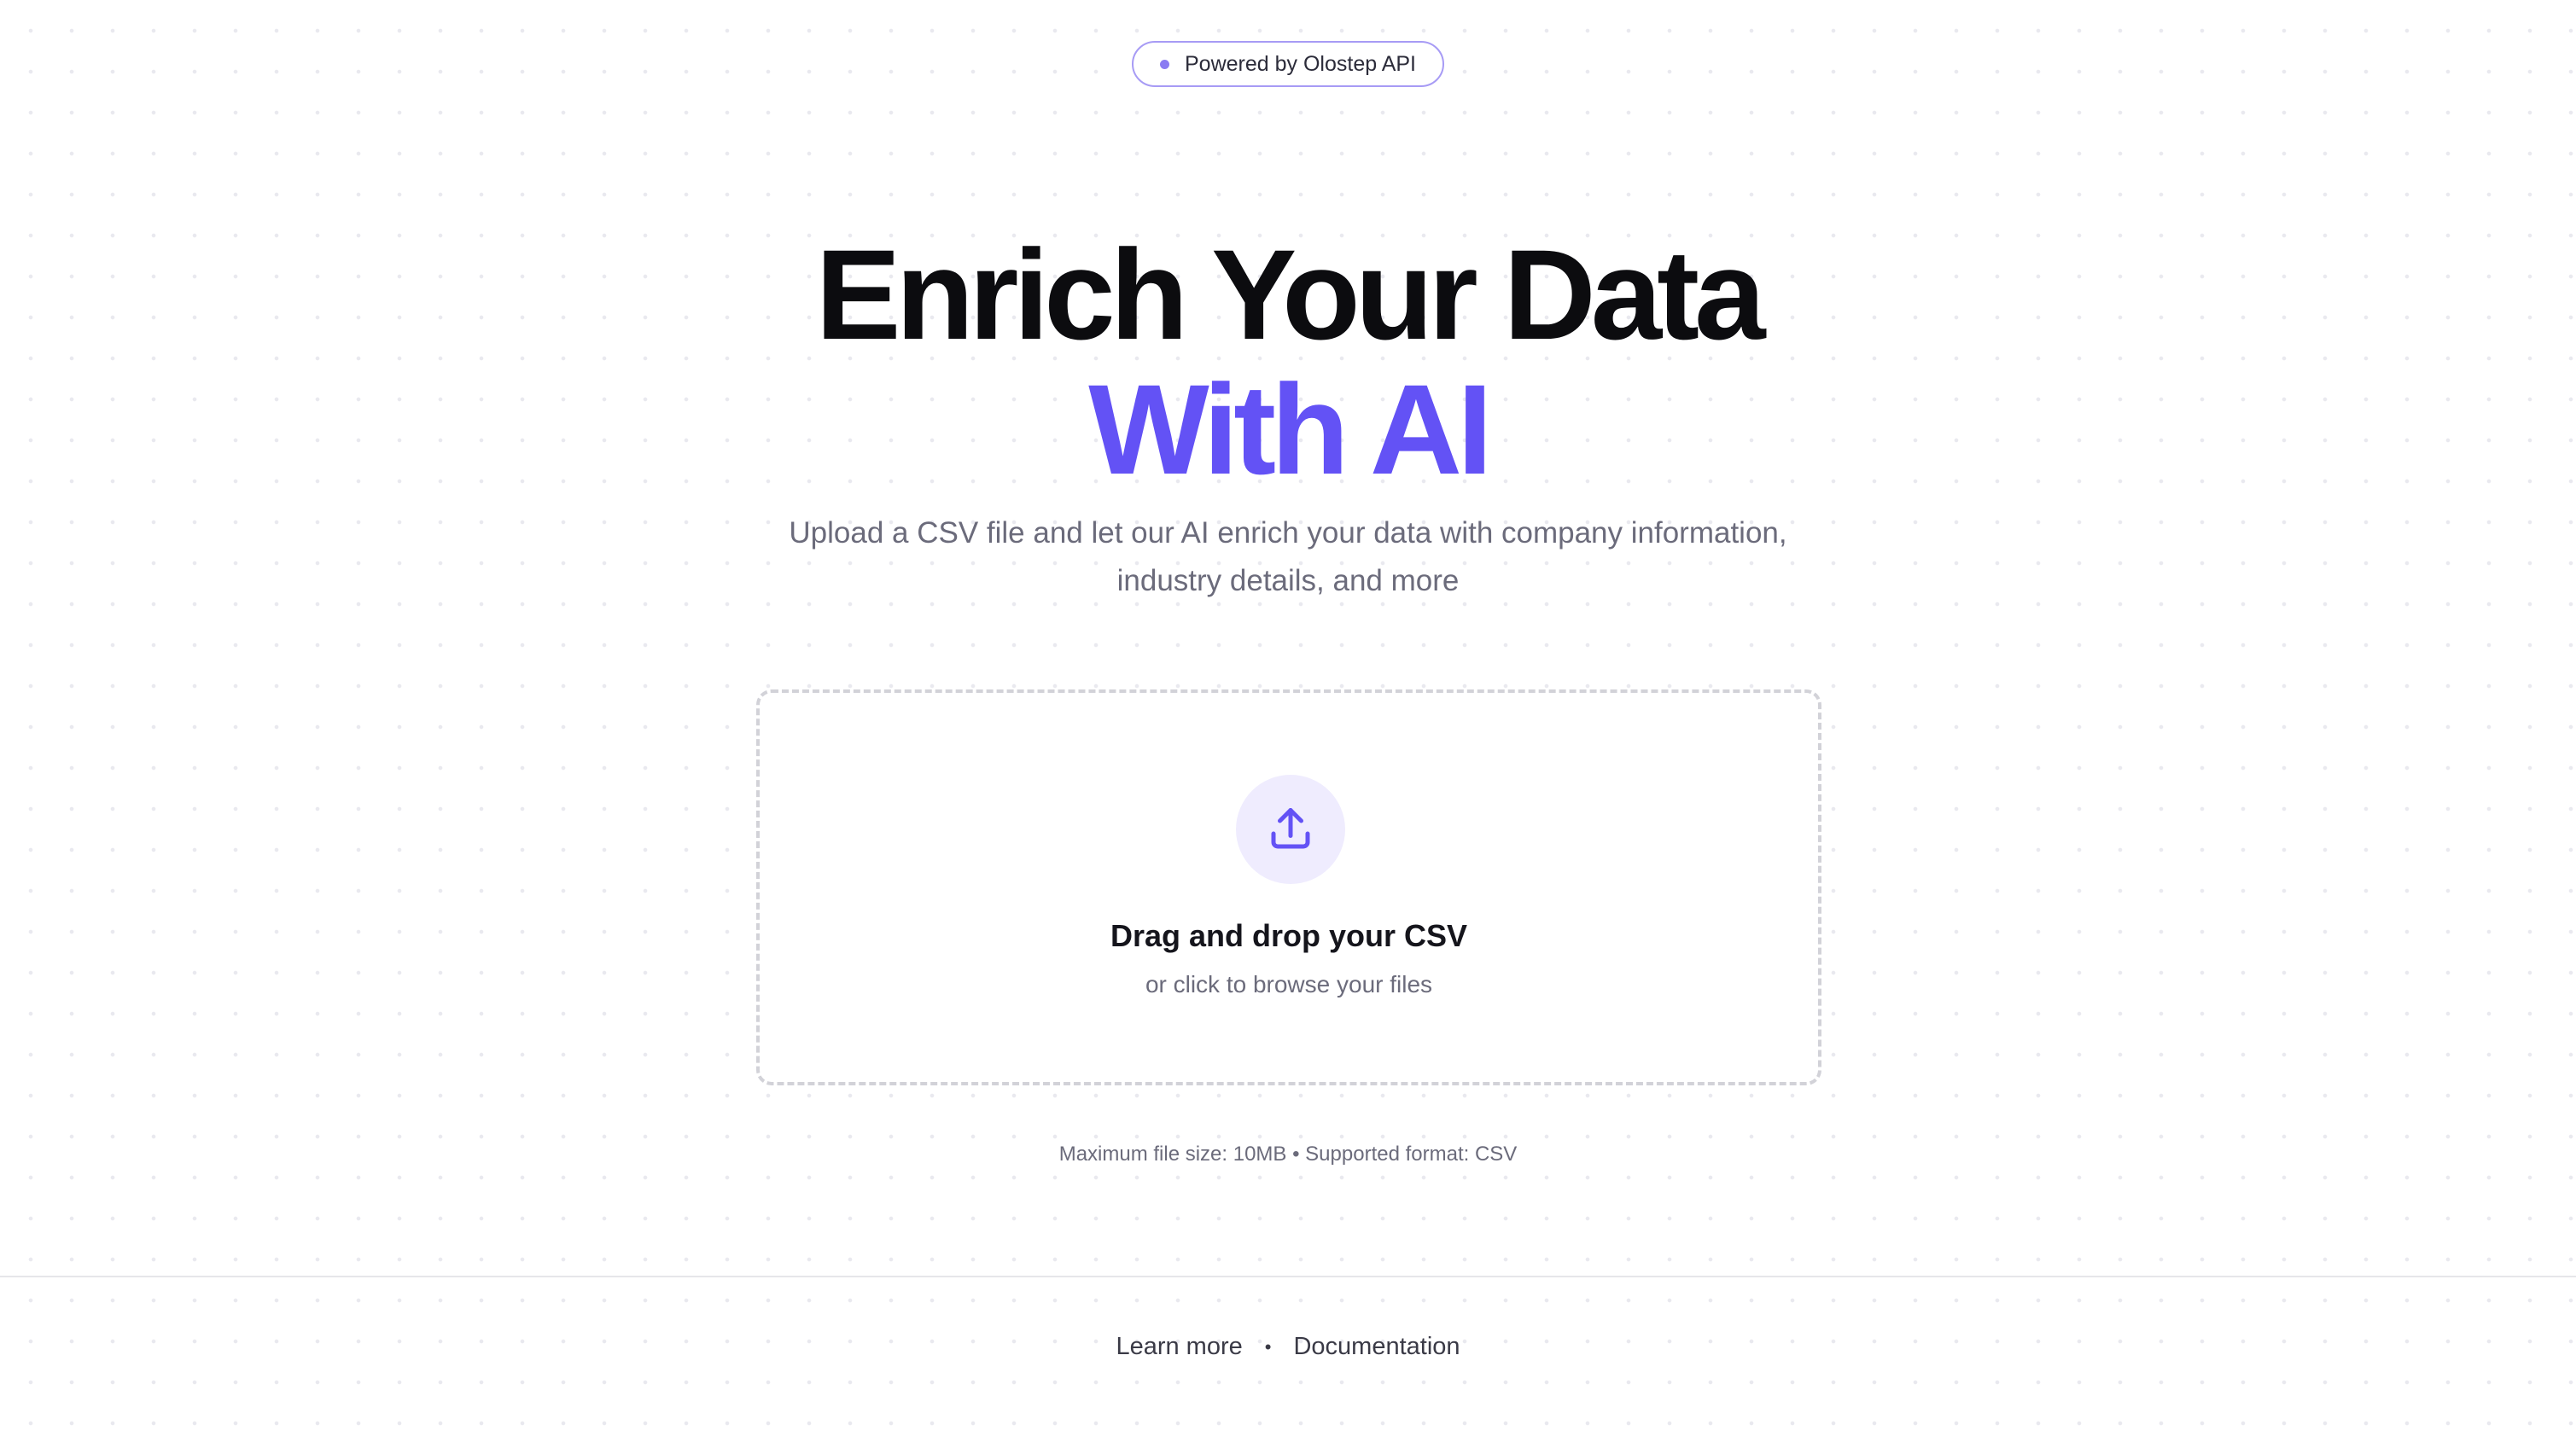 This screenshot has width=2576, height=1454. What do you see at coordinates (1288, 1347) in the screenshot?
I see `footer-links: Learn more • Documentation` at bounding box center [1288, 1347].